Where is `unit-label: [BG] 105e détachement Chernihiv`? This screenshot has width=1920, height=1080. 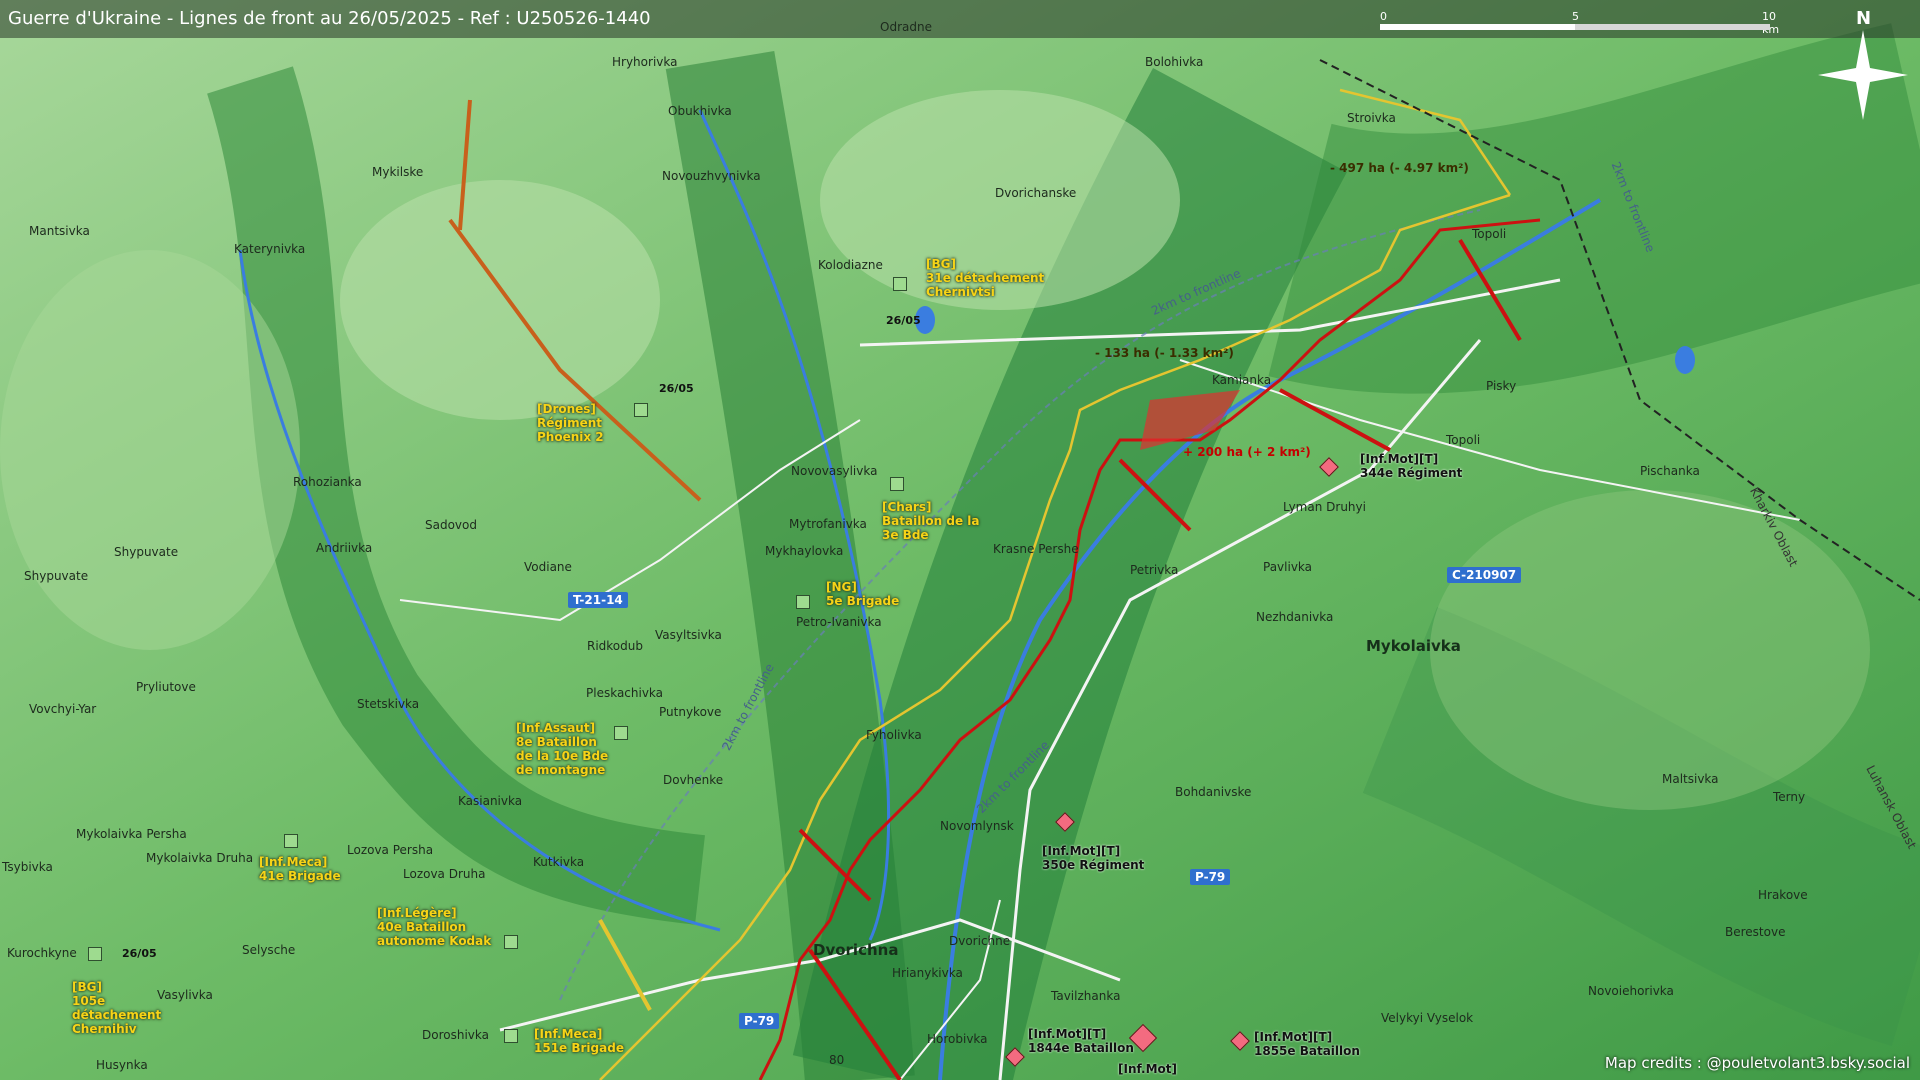 unit-label: [BG] 105e détachement Chernihiv is located at coordinates (117, 1008).